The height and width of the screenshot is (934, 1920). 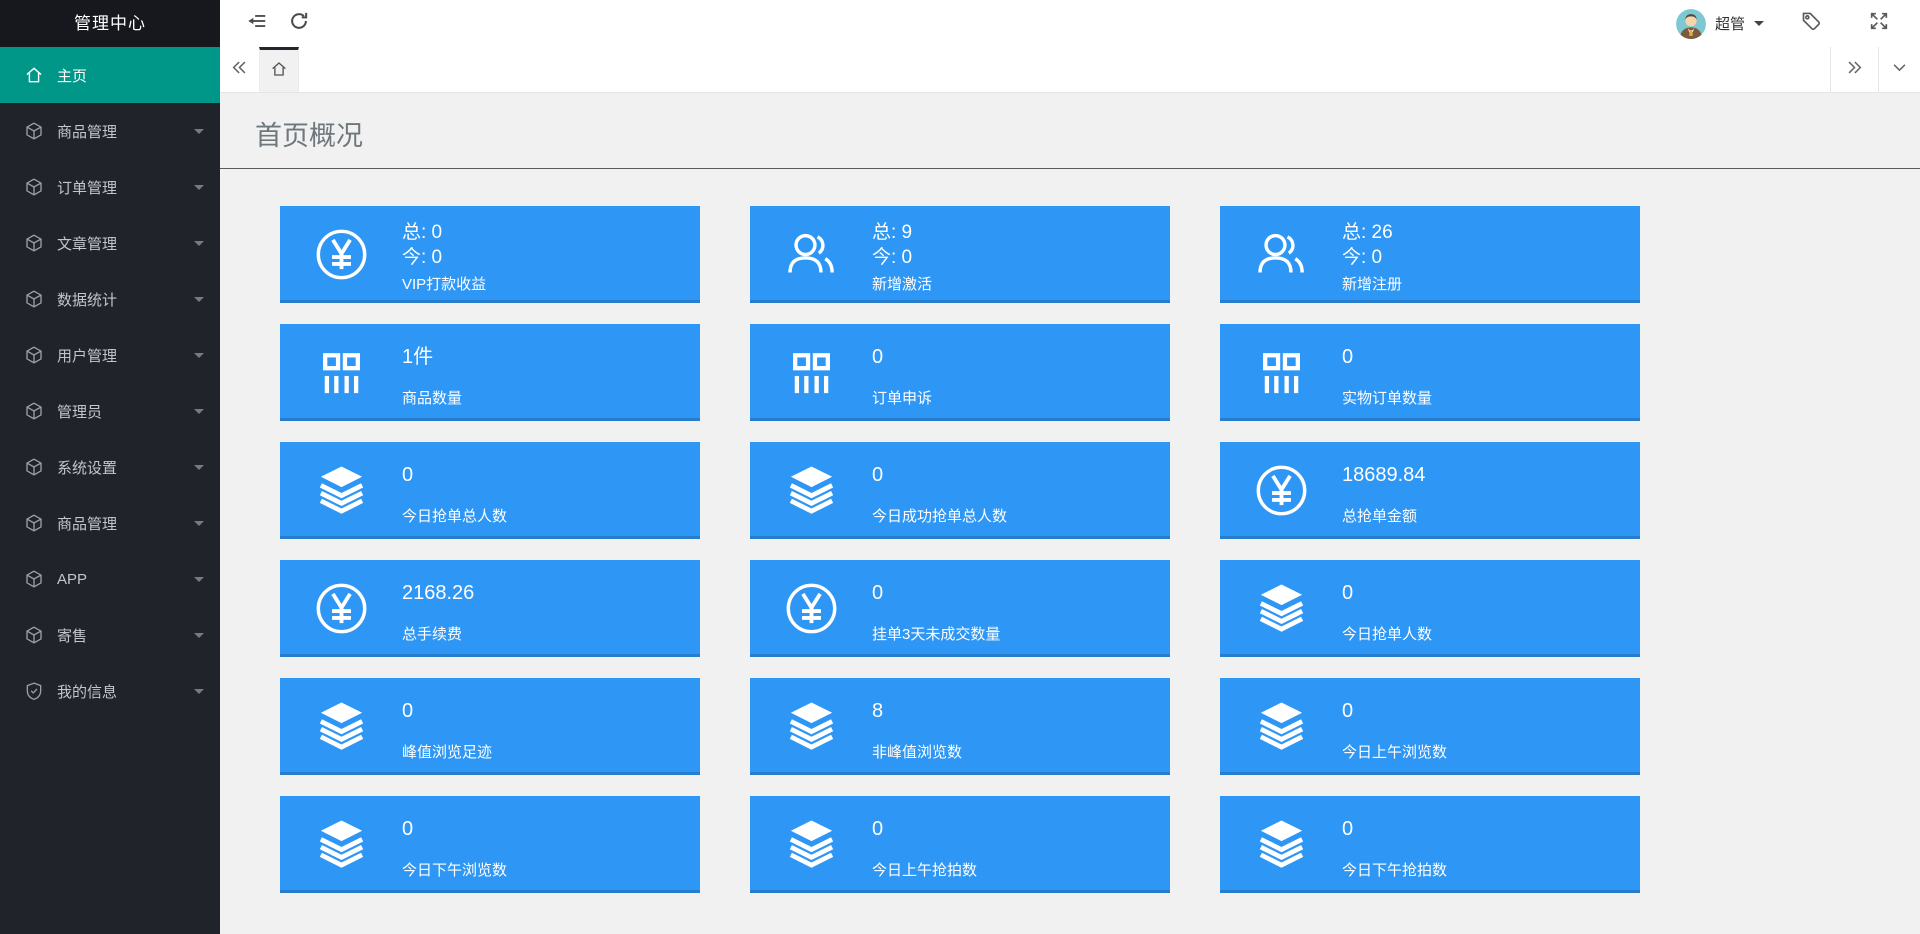 I want to click on stat-card-body: 0 今日上午抢拍数, so click(x=924, y=844).